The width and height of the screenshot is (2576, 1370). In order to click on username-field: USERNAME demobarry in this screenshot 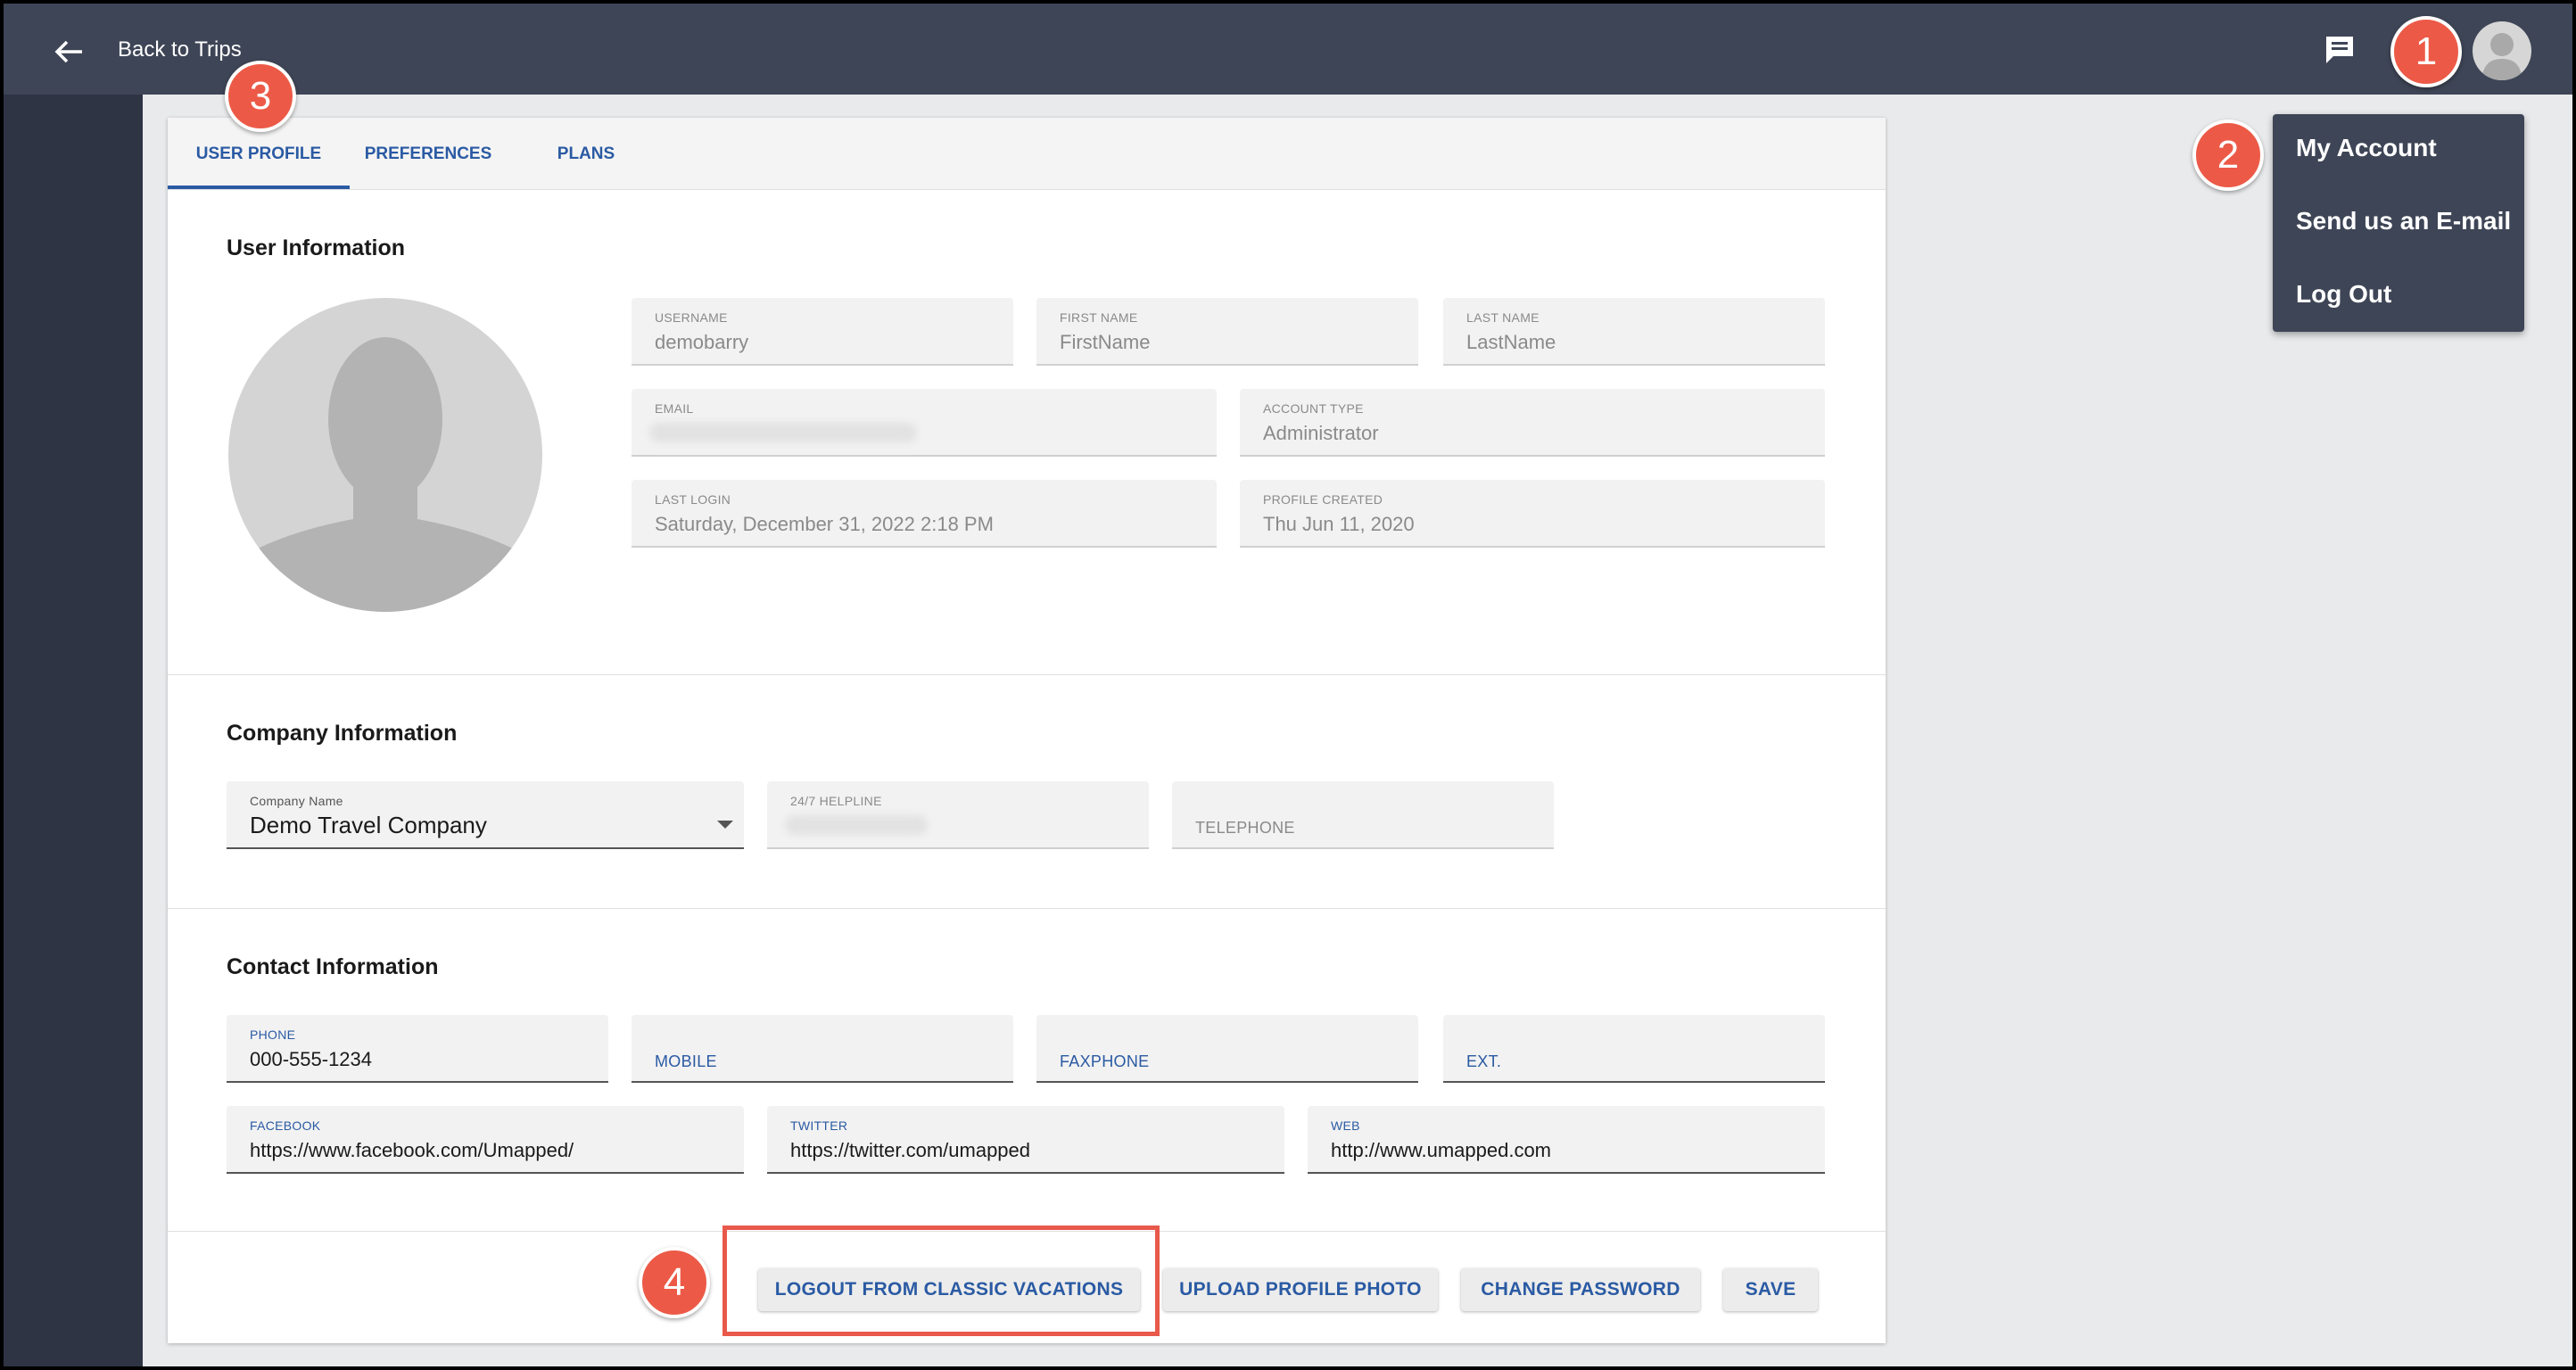, I will do `click(823, 332)`.